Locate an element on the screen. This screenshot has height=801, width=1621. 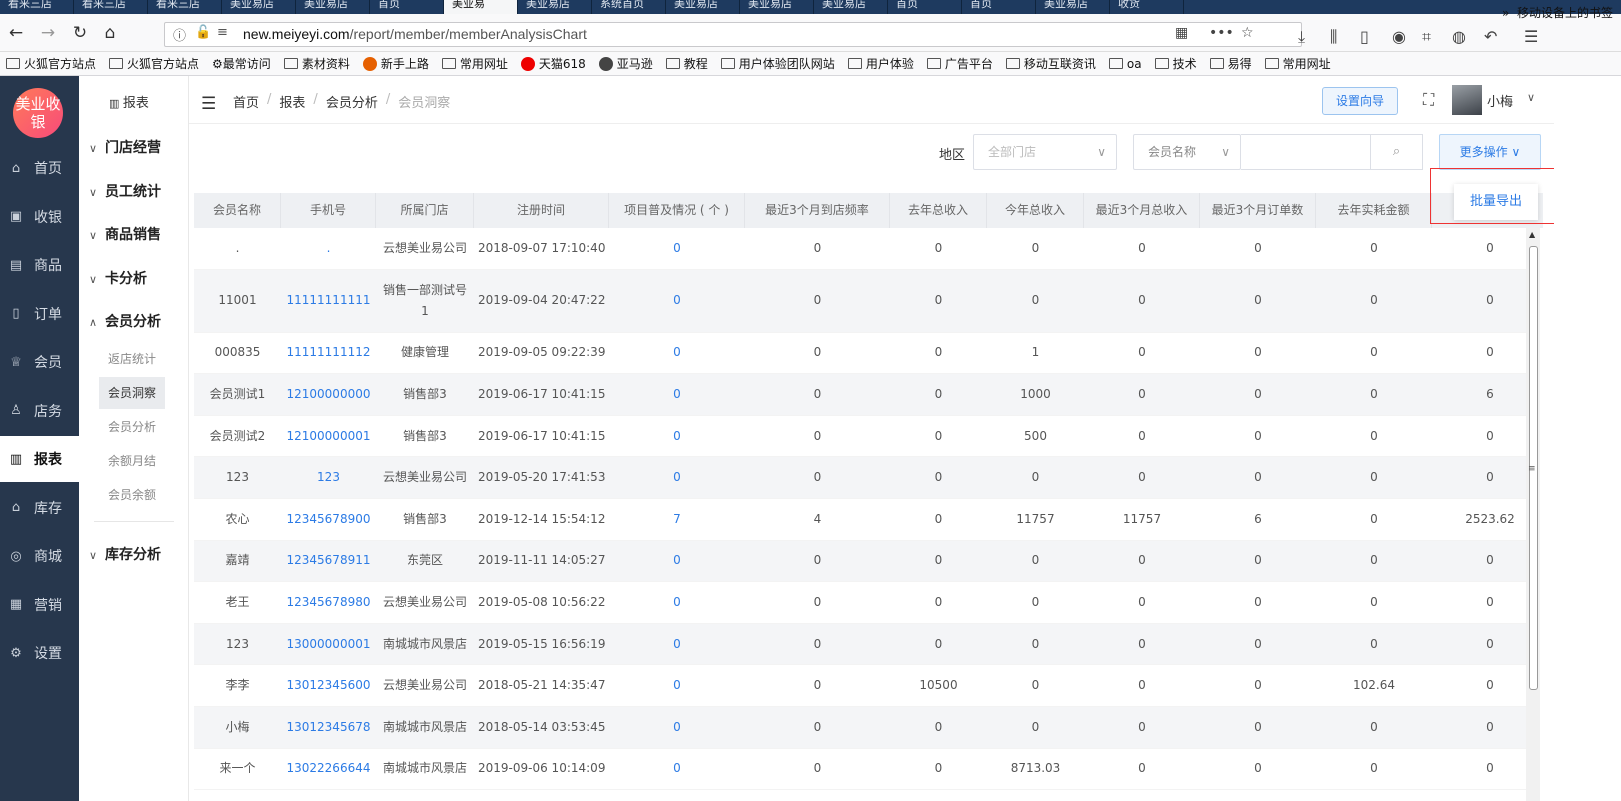
phone-link: 12345678980 is located at coordinates (328, 602).